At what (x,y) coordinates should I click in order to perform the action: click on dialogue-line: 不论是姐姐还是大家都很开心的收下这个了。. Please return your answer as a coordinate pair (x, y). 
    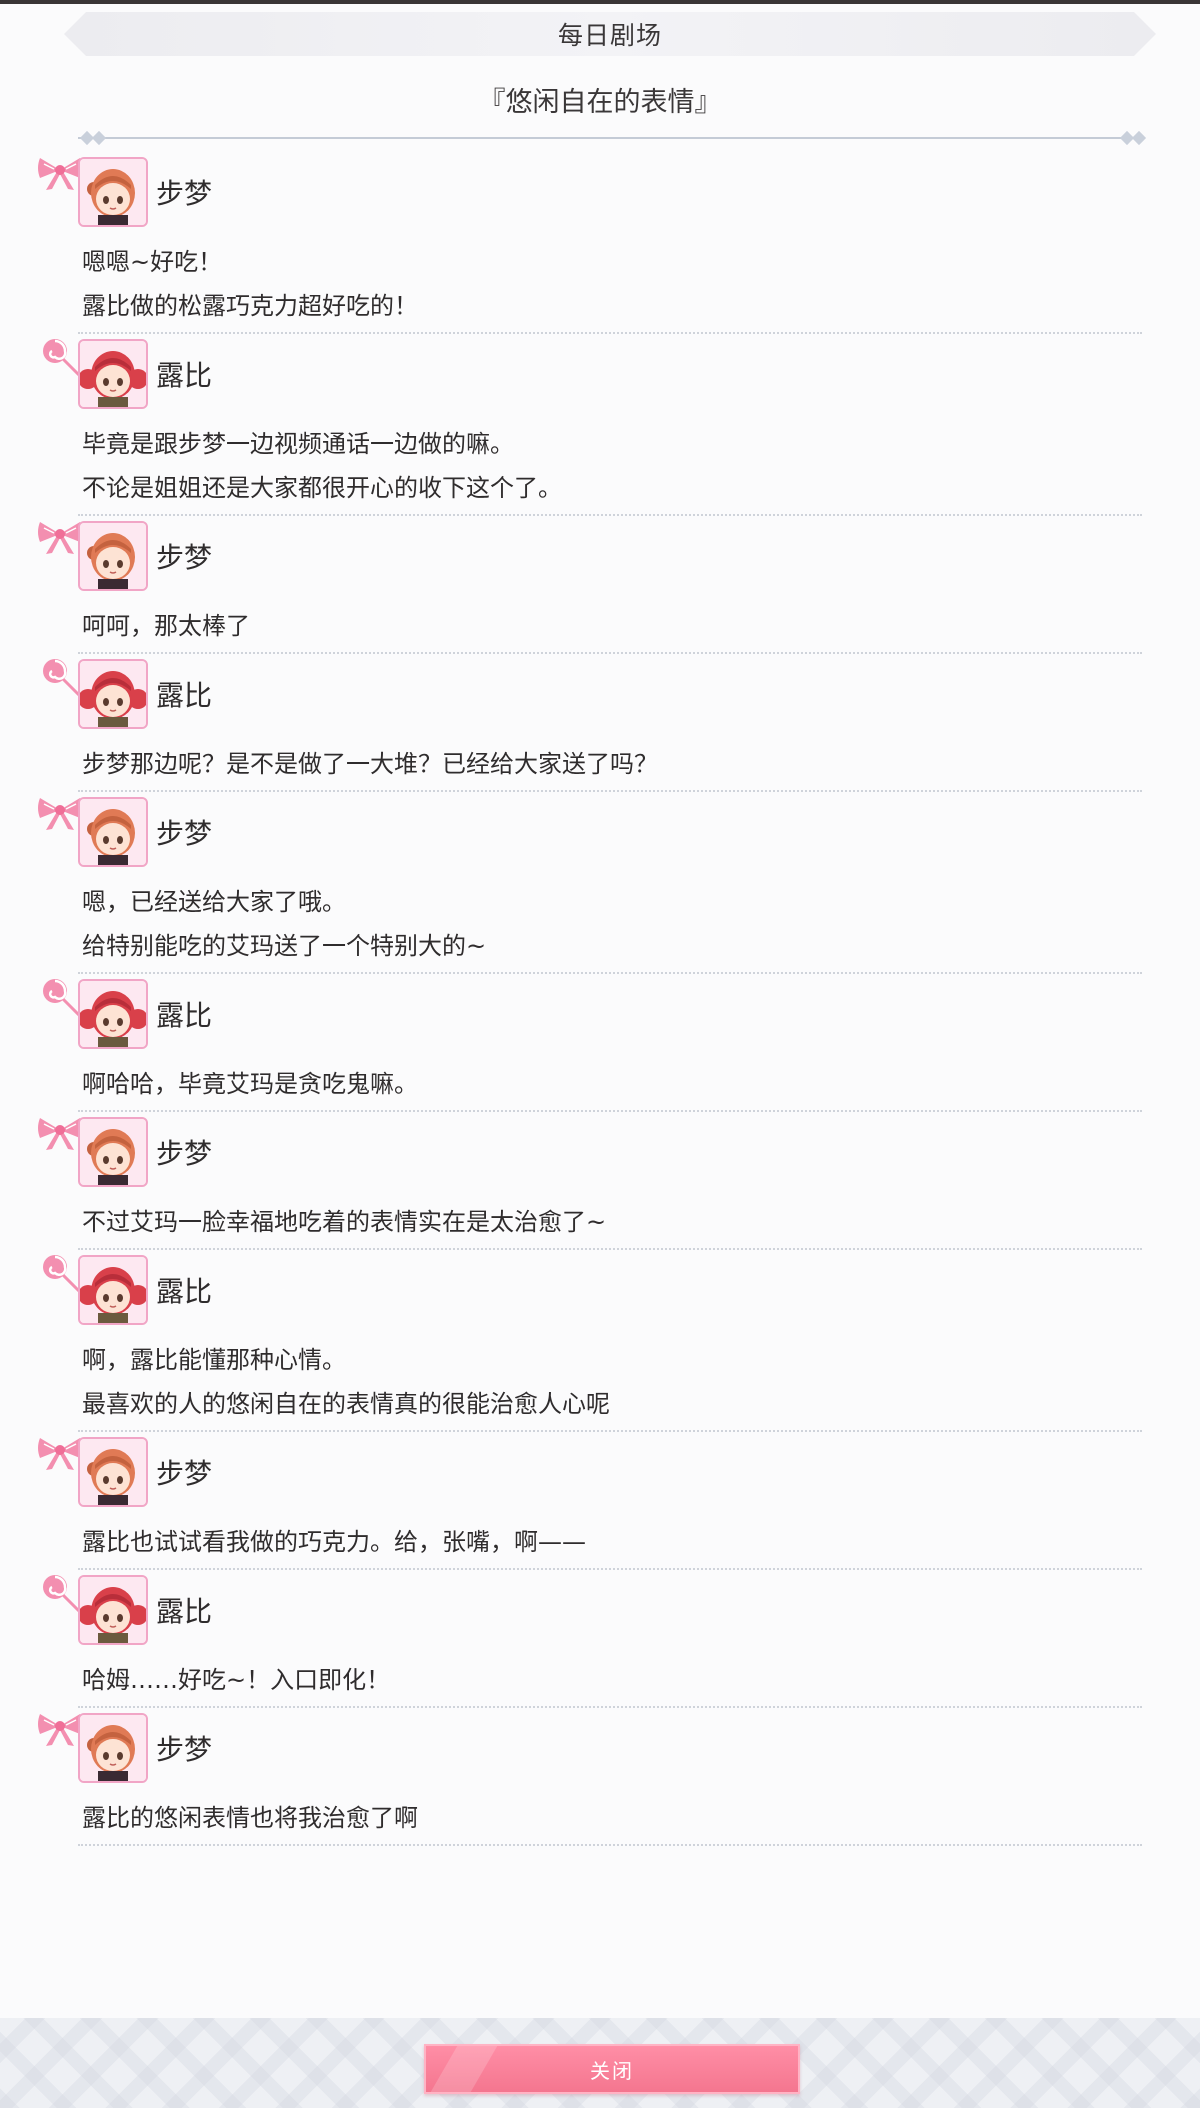
    Looking at the image, I should click on (322, 488).